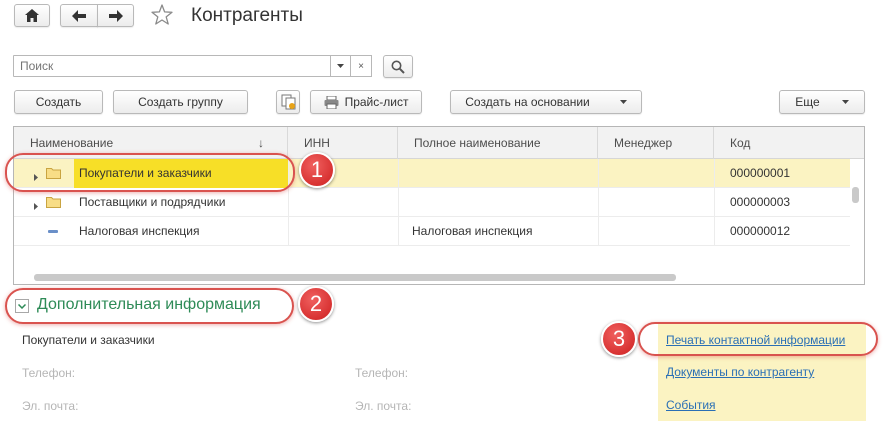  What do you see at coordinates (432, 202) in the screenshot?
I see `table-row: Поставщики и подрядчики 000000003` at bounding box center [432, 202].